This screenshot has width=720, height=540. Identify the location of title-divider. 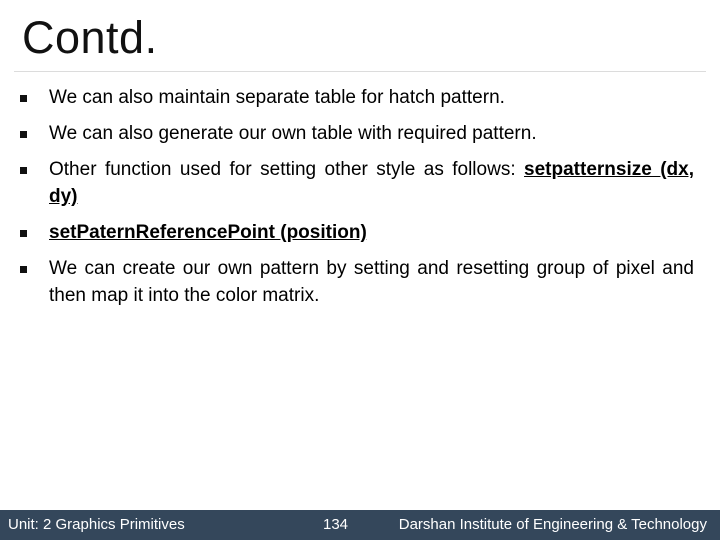
(360, 71).